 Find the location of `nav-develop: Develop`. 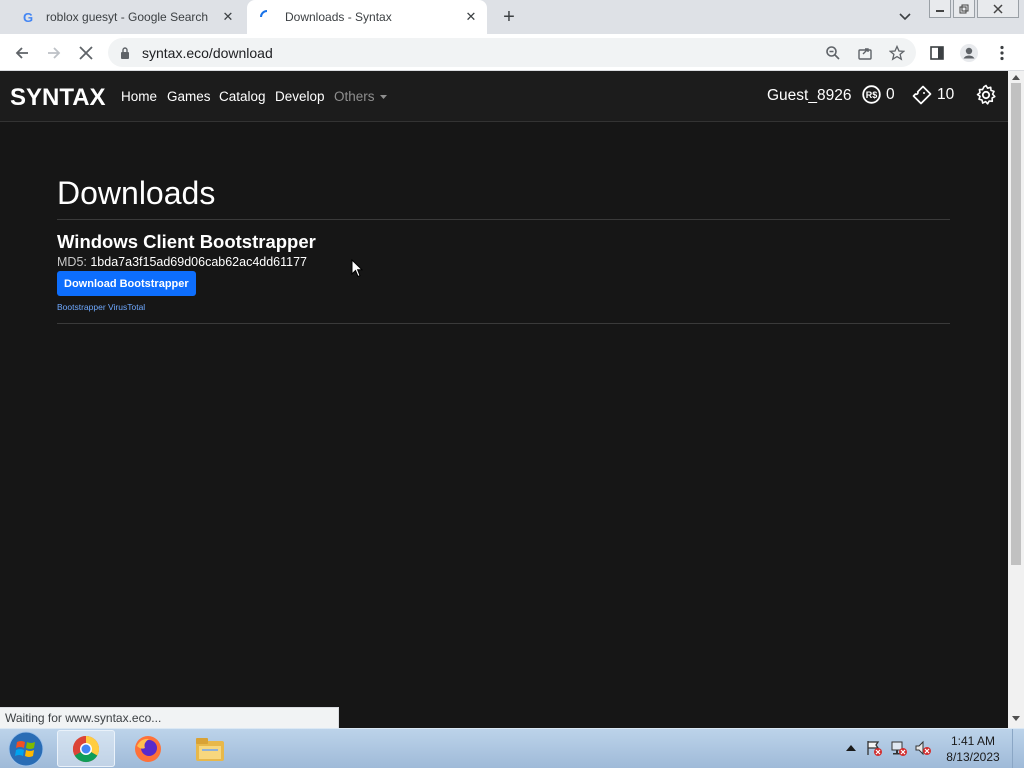

nav-develop: Develop is located at coordinates (300, 96).